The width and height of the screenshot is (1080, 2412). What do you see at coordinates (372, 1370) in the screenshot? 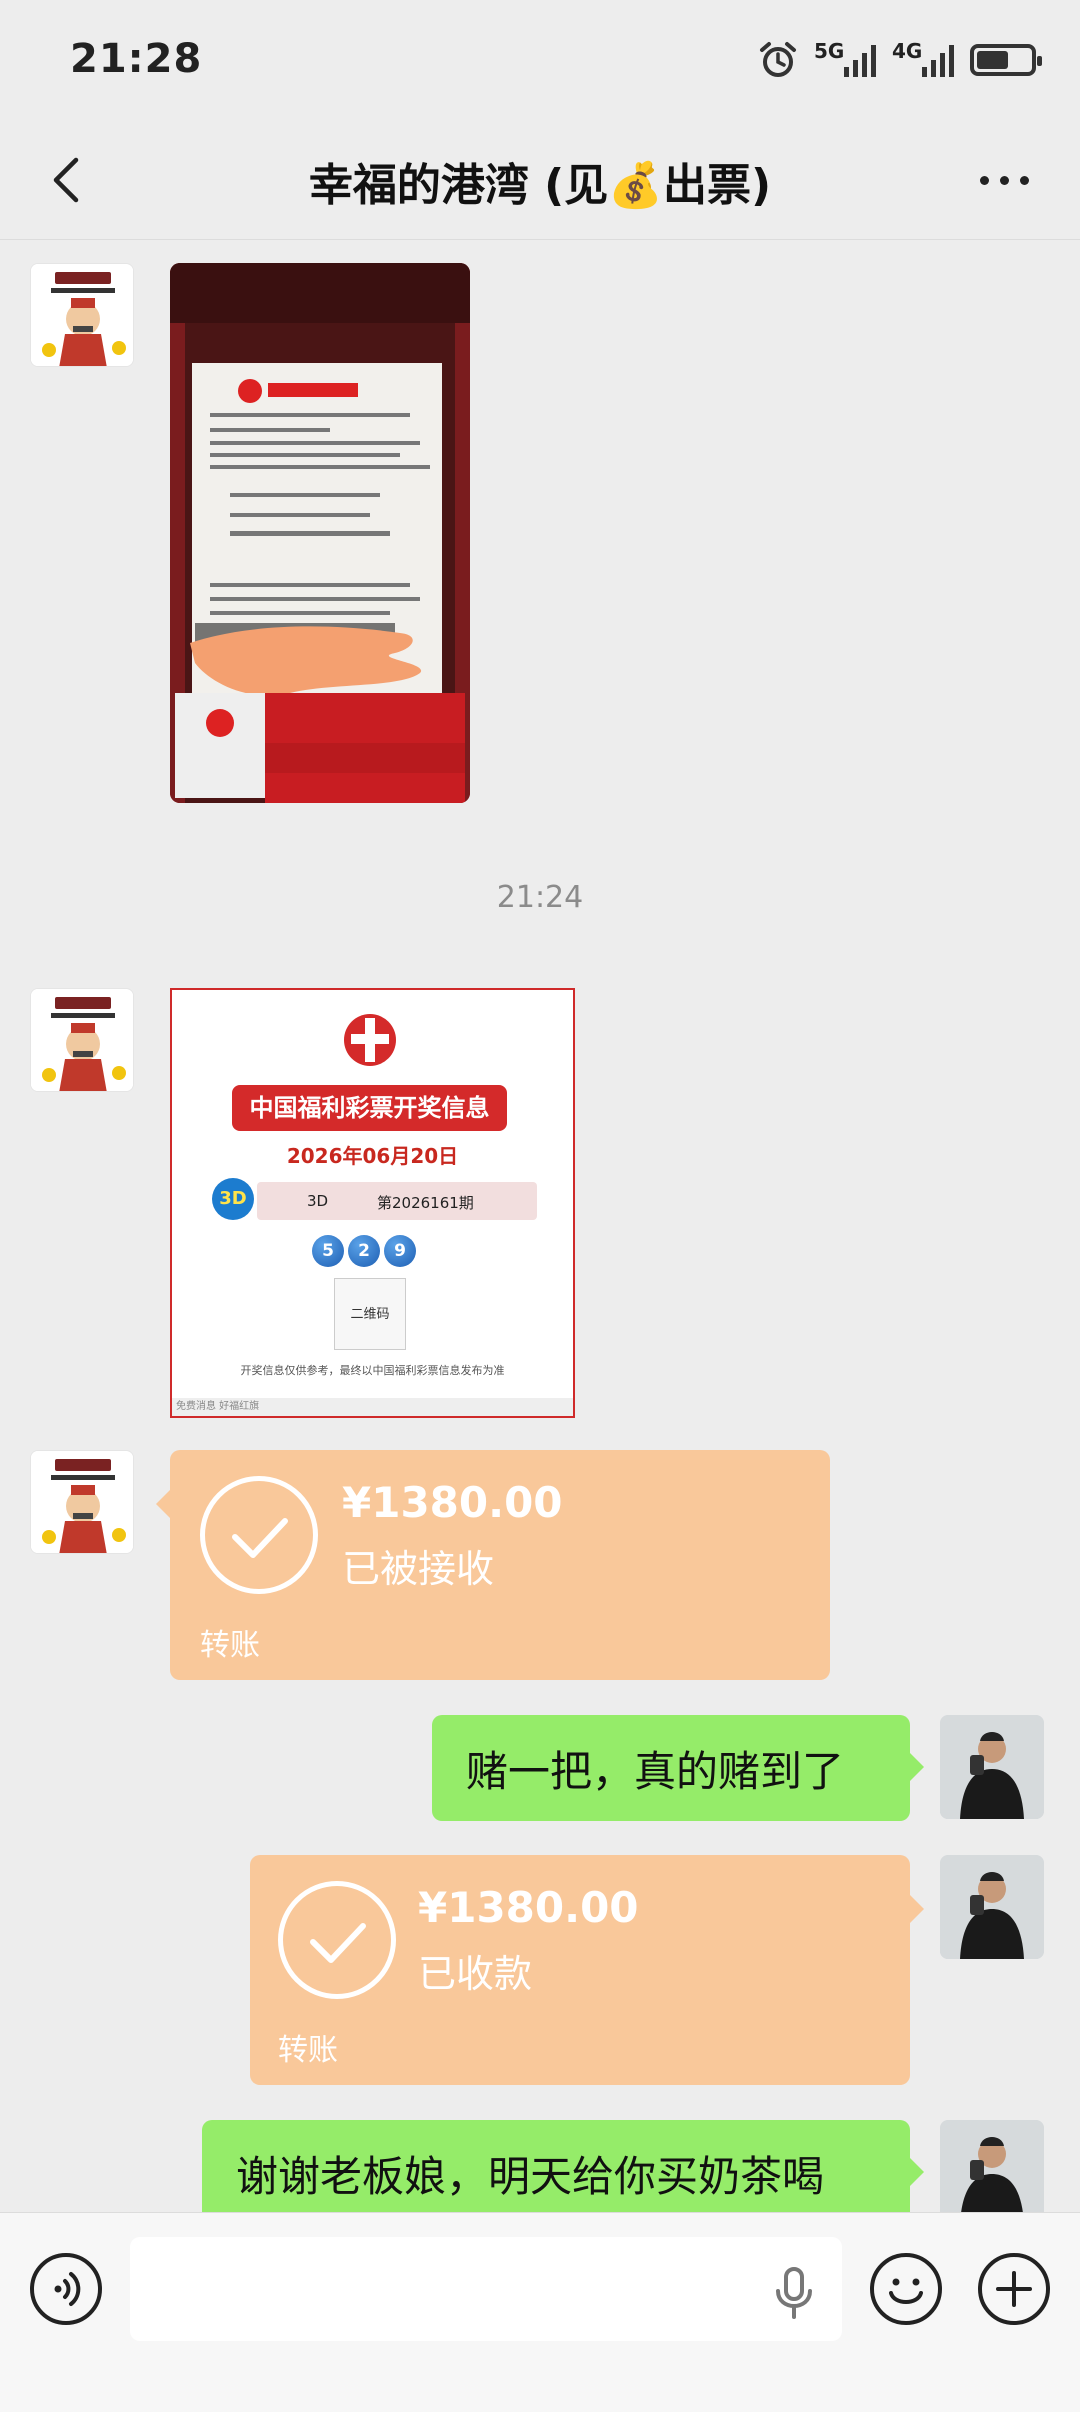
I see `lottery-disclaimer: 开奖信息仅供参考，最终以中国福利彩票信息发布为准` at bounding box center [372, 1370].